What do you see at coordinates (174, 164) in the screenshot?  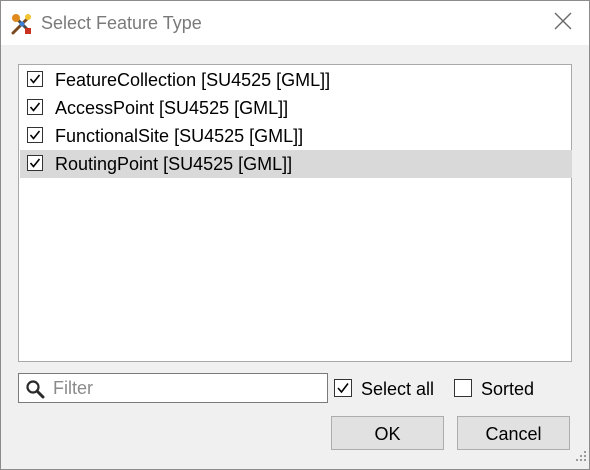 I see `list-item-label: RoutingPoint [SU4525 [GML]]` at bounding box center [174, 164].